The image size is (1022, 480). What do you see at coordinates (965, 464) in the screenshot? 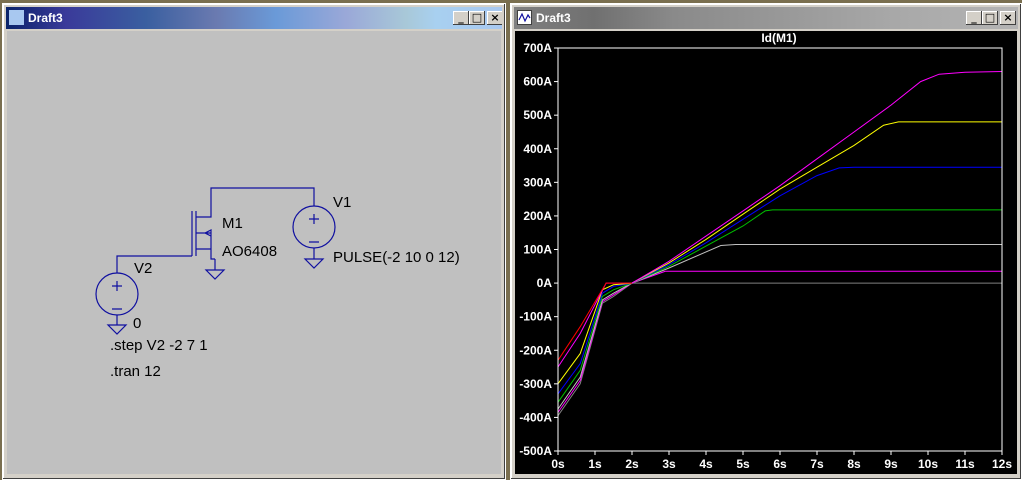
I see `x-tick-label: 11s` at bounding box center [965, 464].